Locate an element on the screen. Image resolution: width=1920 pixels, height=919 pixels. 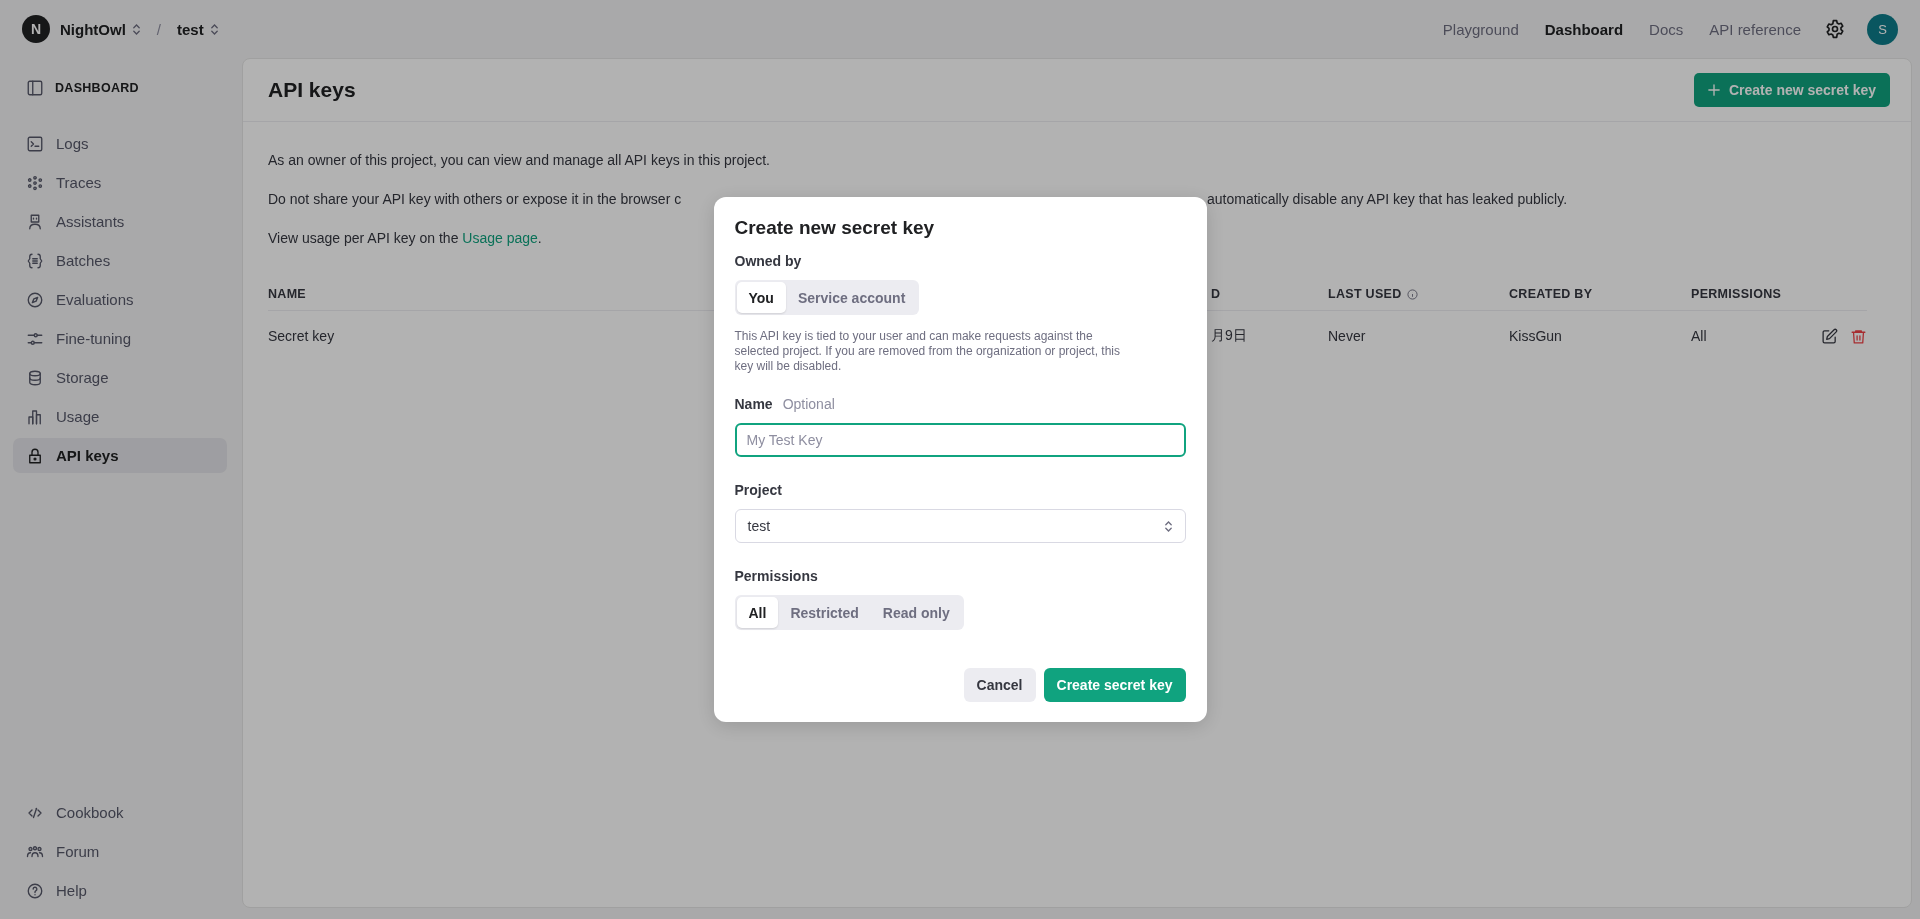
sidebar-heading: DASHBOARD is located at coordinates (97, 88).